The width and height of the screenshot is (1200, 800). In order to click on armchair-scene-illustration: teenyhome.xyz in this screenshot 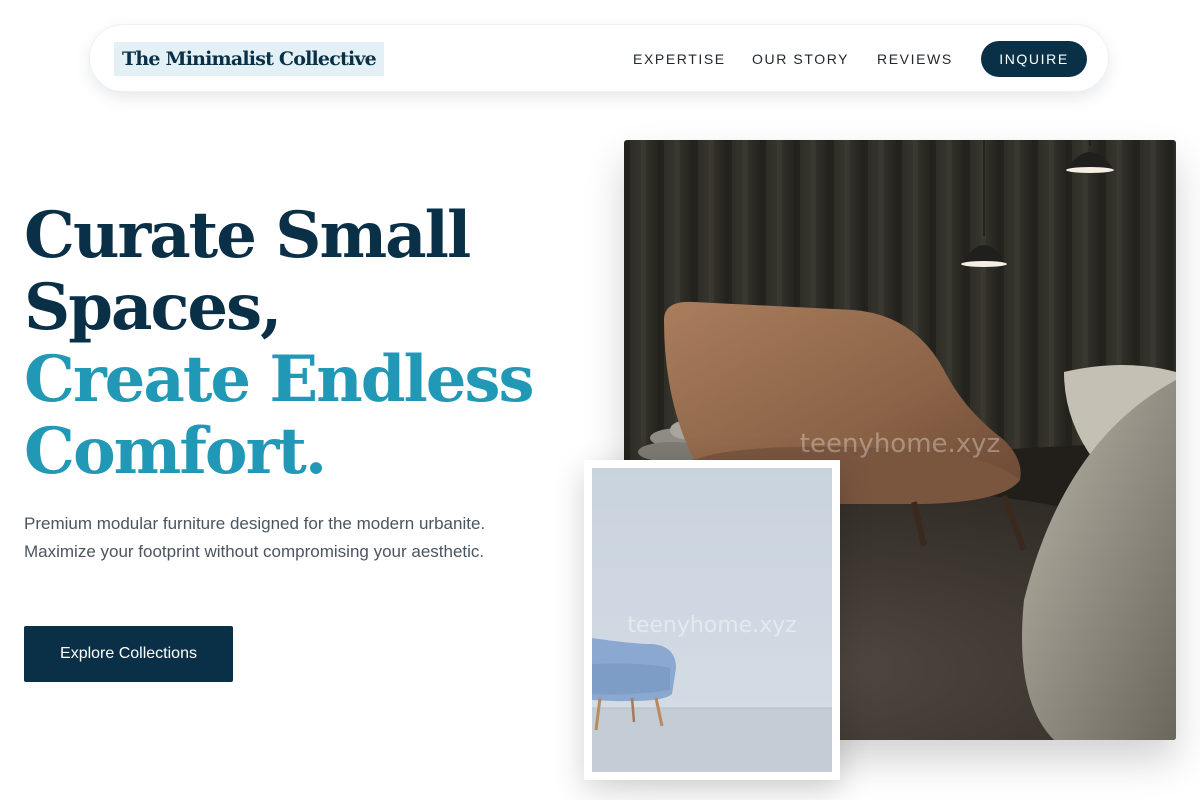, I will do `click(712, 620)`.